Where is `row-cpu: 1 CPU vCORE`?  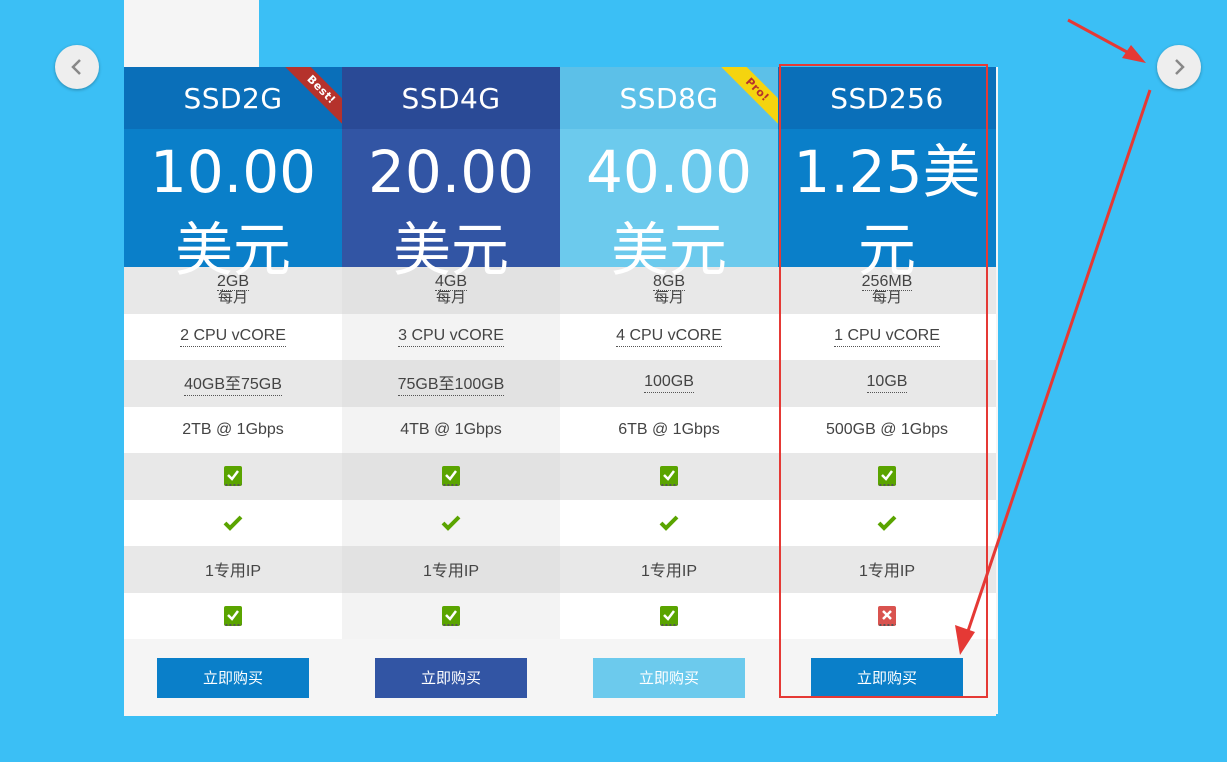 row-cpu: 1 CPU vCORE is located at coordinates (887, 336).